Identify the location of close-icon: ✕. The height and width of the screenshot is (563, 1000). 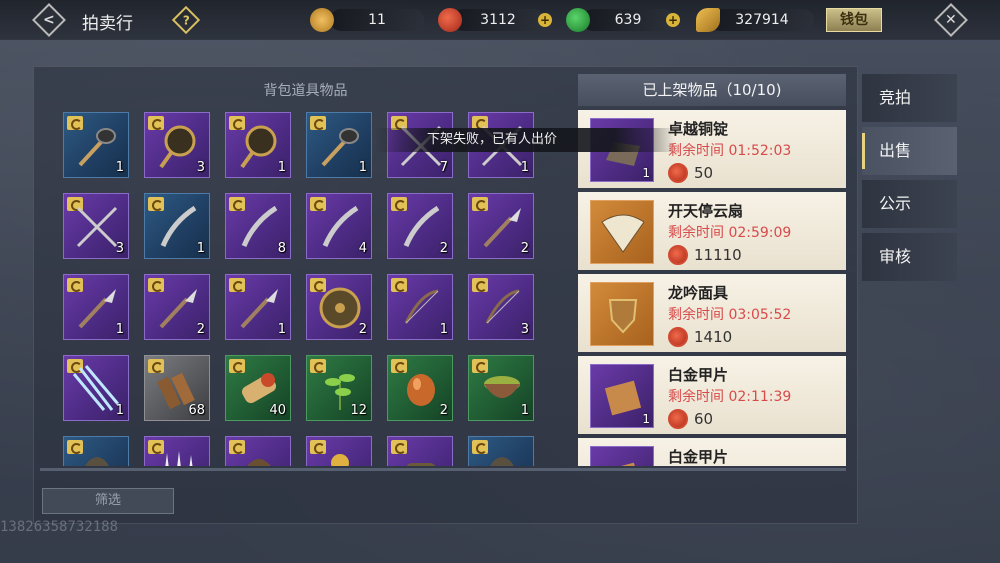
(951, 20).